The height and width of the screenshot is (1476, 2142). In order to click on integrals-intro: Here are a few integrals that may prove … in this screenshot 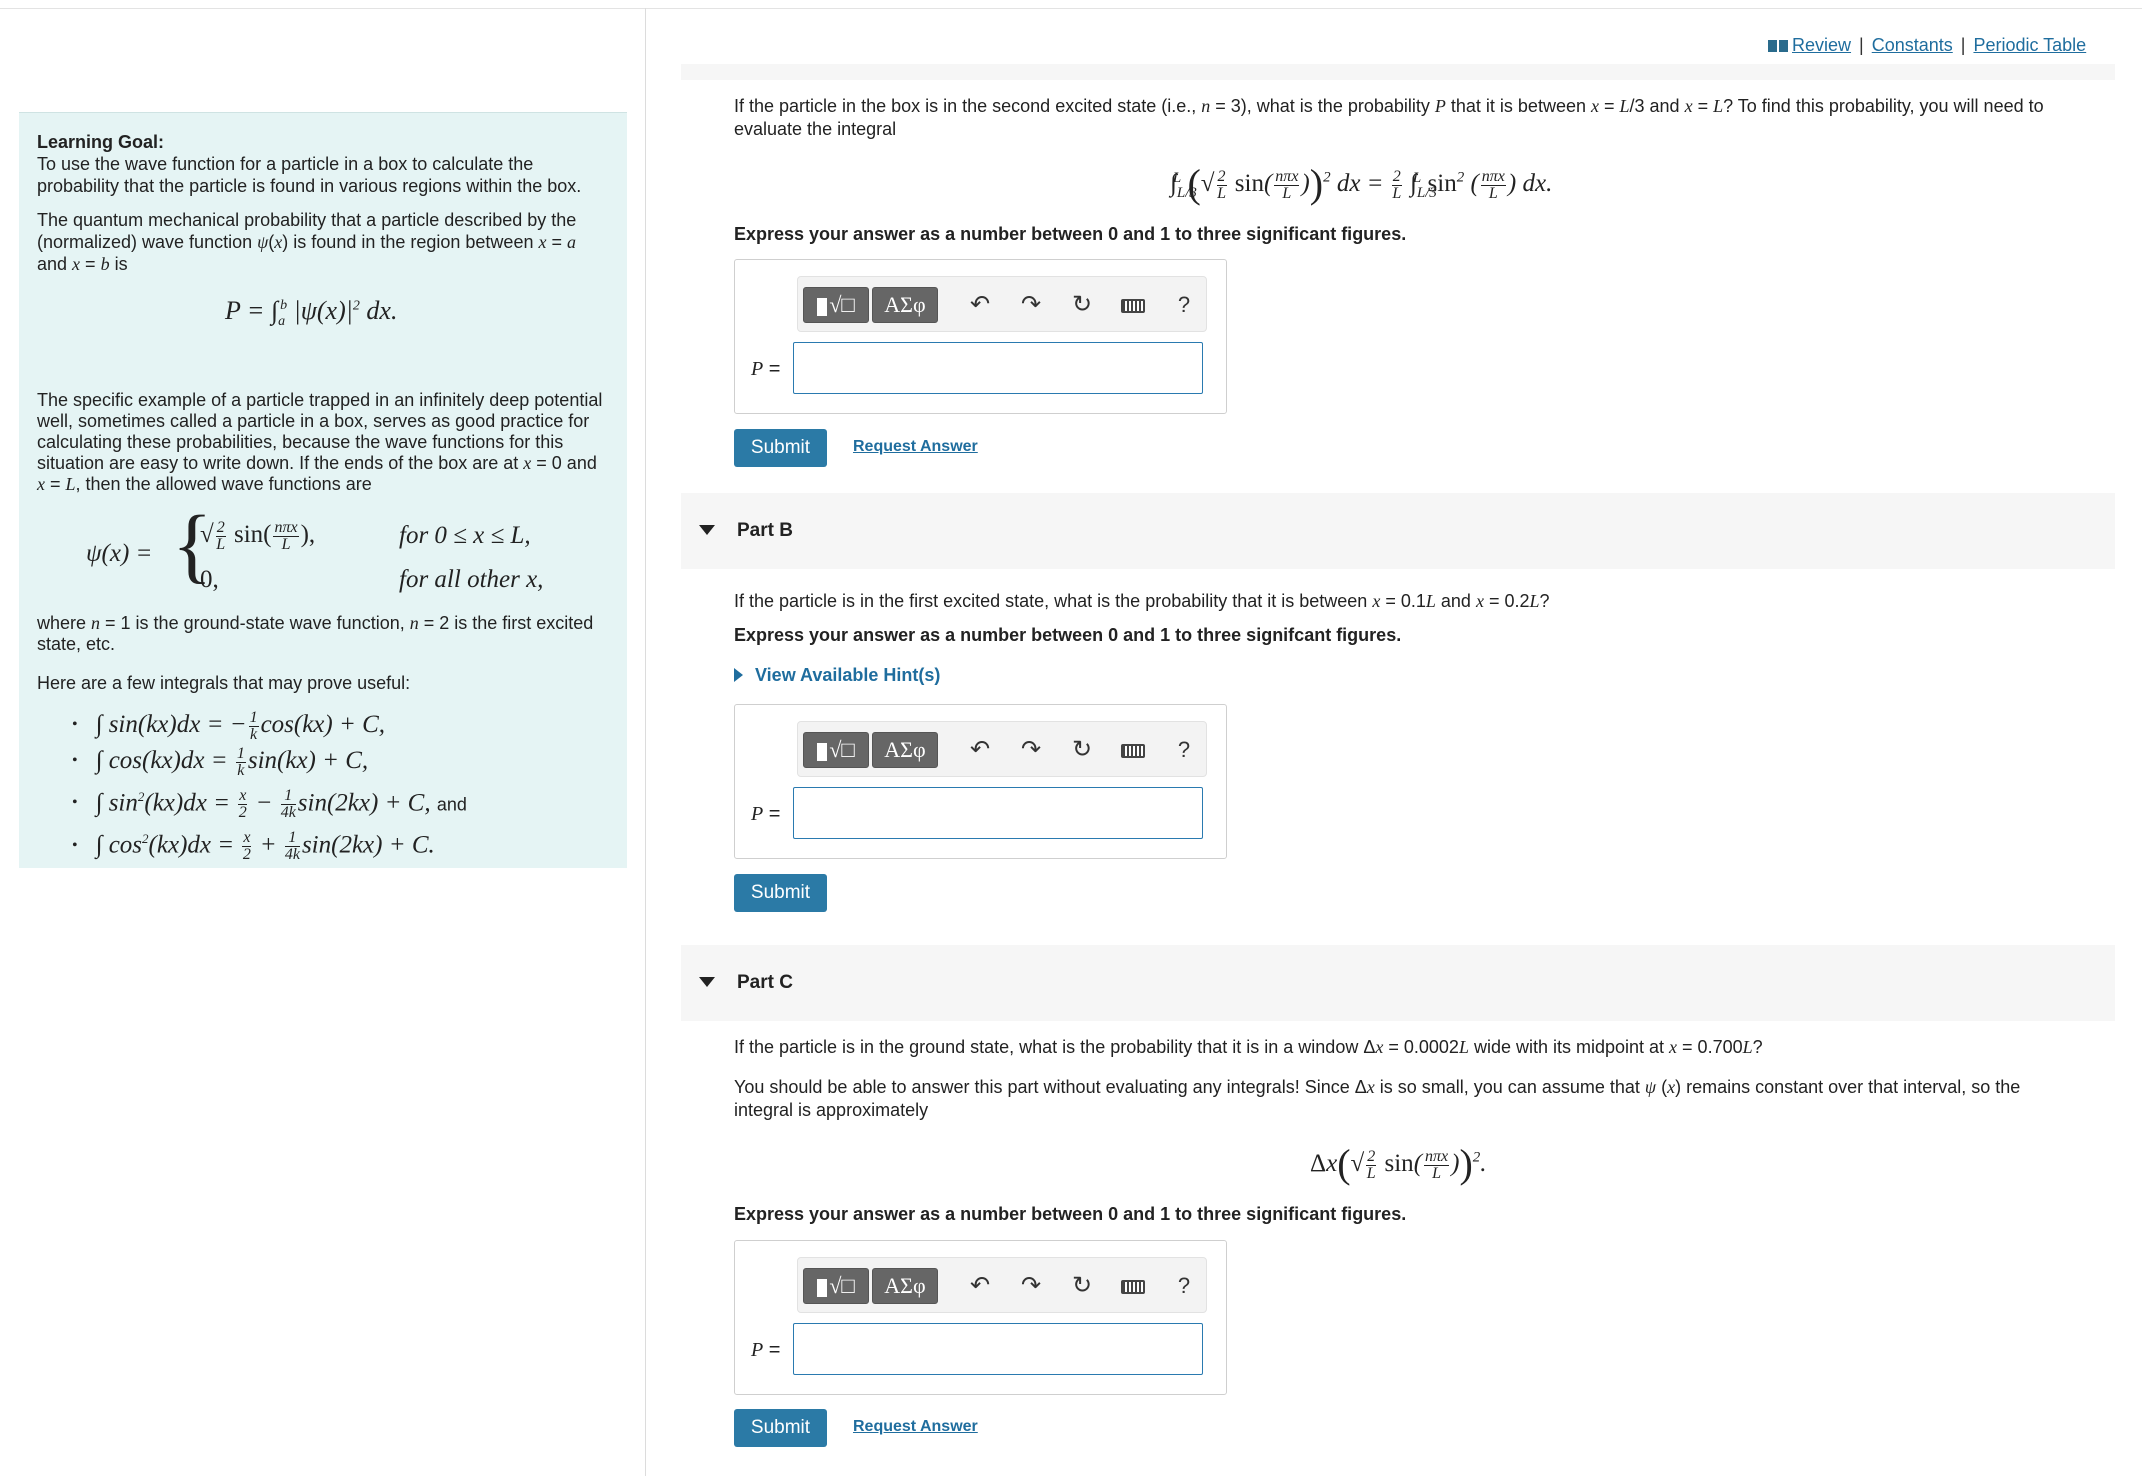, I will do `click(224, 683)`.